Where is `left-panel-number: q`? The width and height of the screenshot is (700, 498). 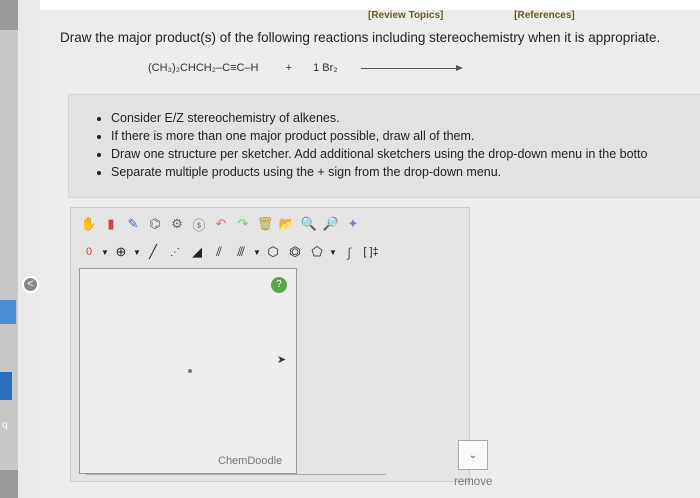
left-panel-number: q is located at coordinates (5, 425).